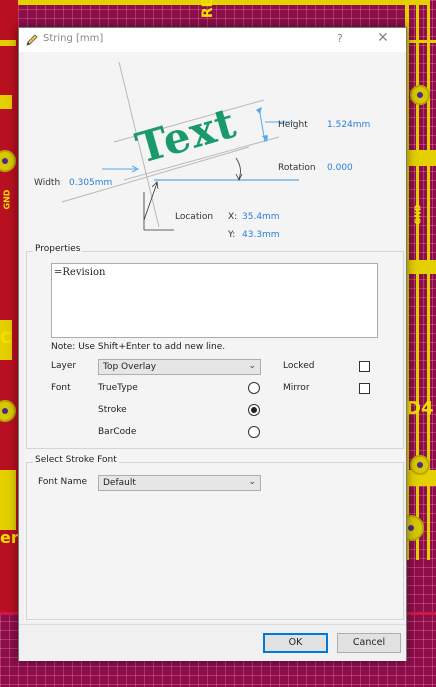 The height and width of the screenshot is (687, 436). I want to click on font-option-stroke-label: Stroke, so click(112, 410).